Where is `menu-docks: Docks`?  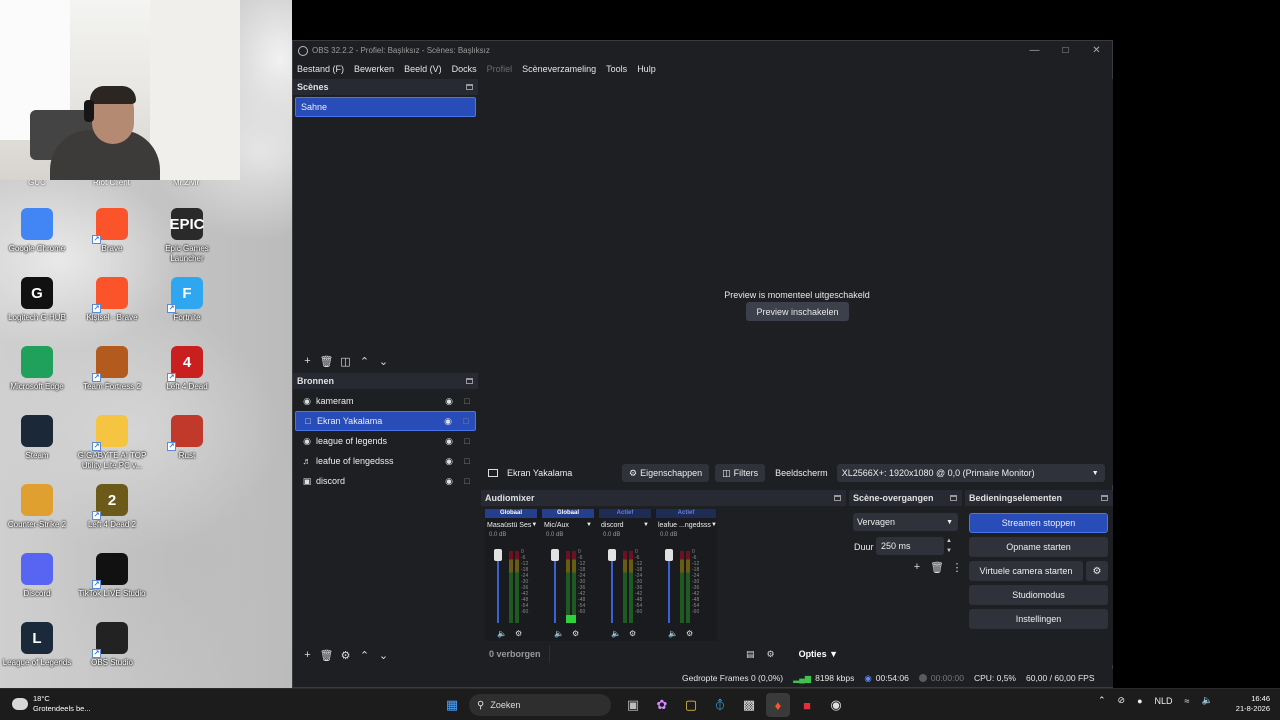
menu-docks: Docks is located at coordinates (464, 69).